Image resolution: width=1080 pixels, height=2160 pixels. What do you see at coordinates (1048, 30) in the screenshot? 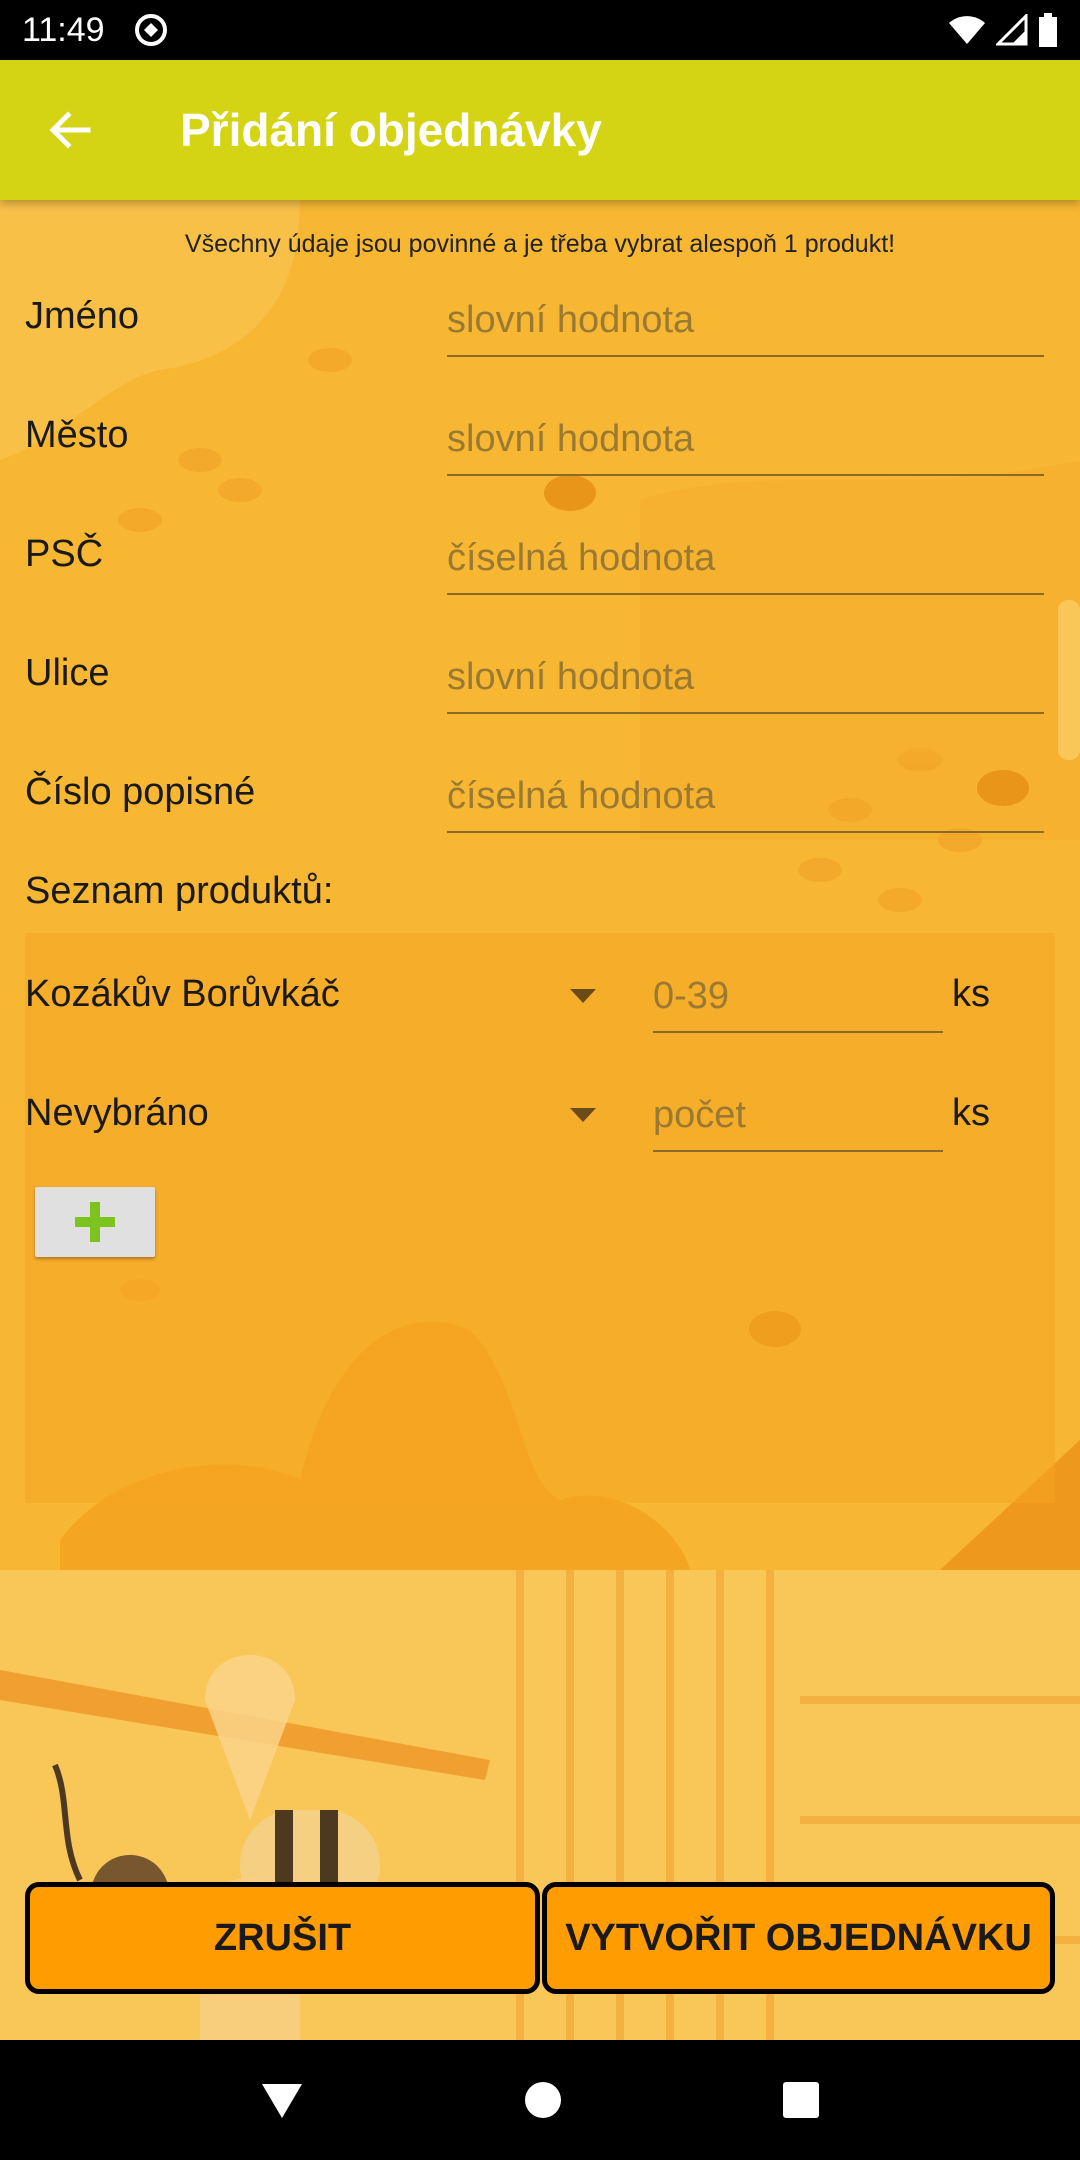
I see `battery-icon` at bounding box center [1048, 30].